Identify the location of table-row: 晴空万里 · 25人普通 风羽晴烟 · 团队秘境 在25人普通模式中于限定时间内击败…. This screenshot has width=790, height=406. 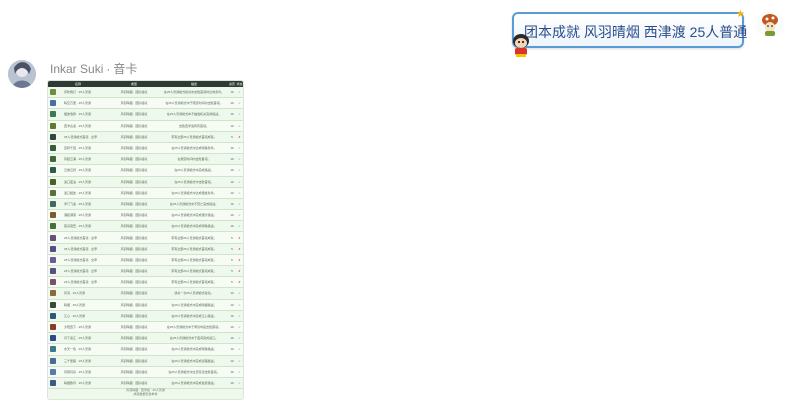
(145, 104).